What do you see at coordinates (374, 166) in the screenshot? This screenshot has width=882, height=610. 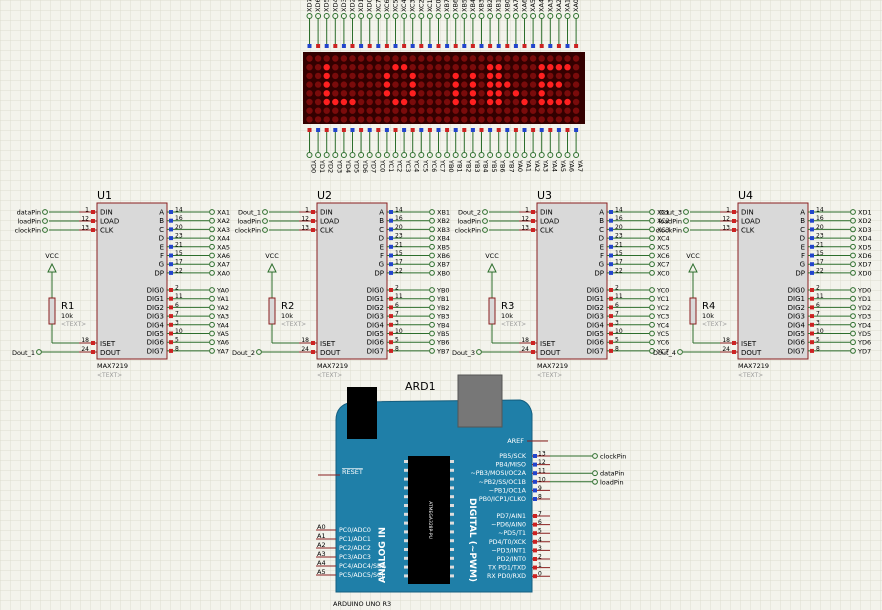 I see `matrix-bottom-label: YD7` at bounding box center [374, 166].